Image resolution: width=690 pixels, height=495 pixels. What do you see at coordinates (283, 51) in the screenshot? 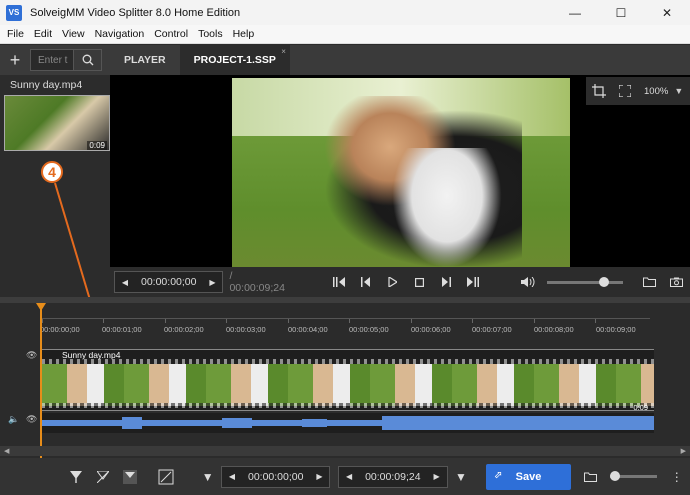
I see `tab-close-icon: ×` at bounding box center [283, 51].